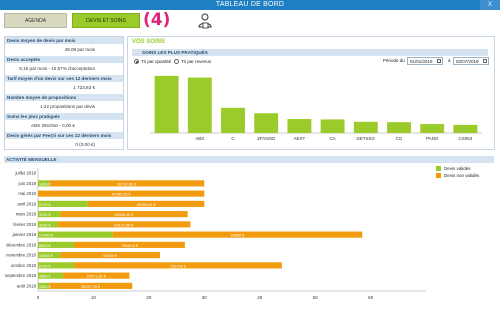  Describe the element at coordinates (205, 21) in the screenshot. I see `user-settings-icon` at that location.